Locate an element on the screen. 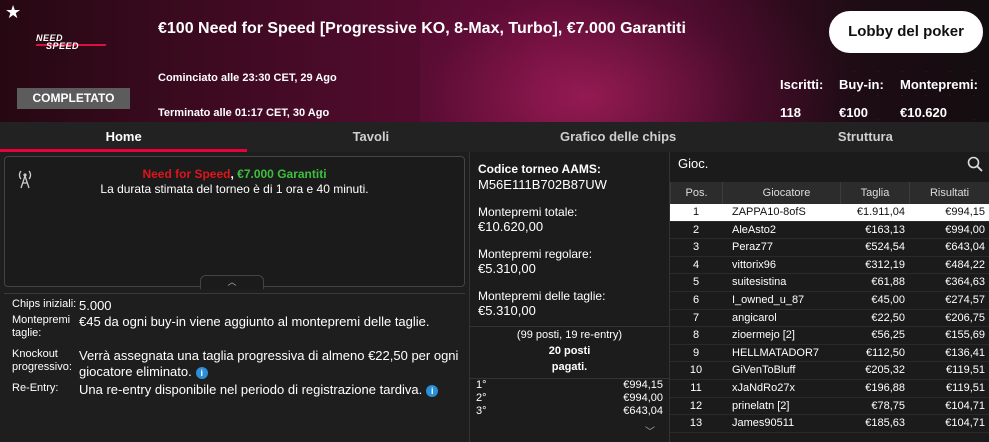 This screenshot has height=442, width=989. player-position: 10 is located at coordinates (696, 370).